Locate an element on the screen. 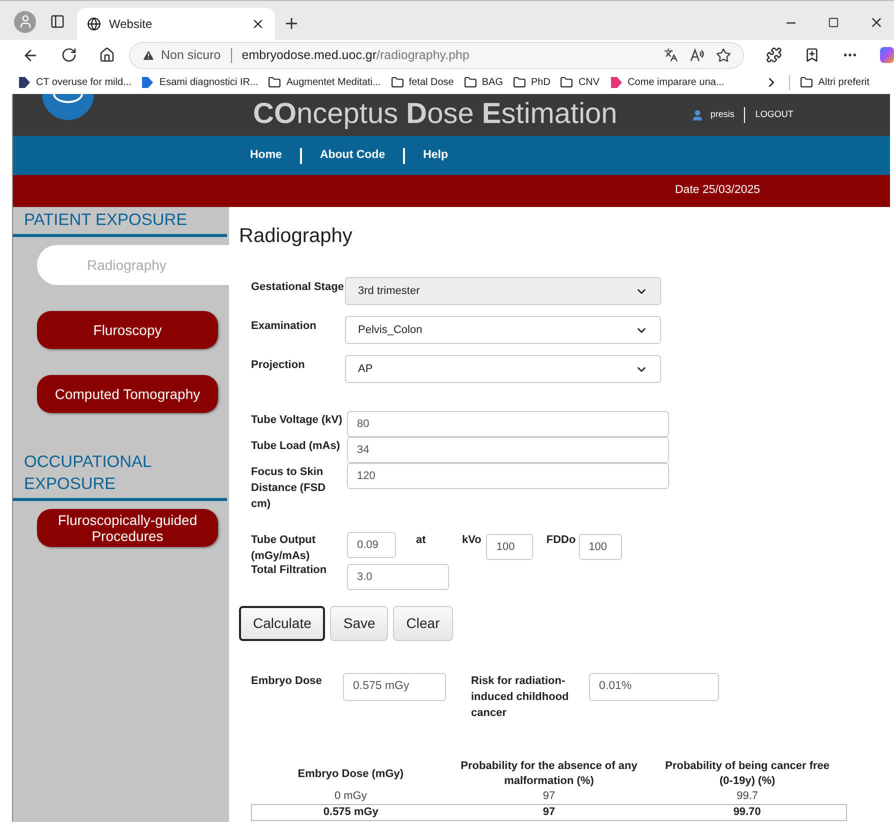 The height and width of the screenshot is (822, 894). sidebar-item: Fluroscopy is located at coordinates (127, 330).